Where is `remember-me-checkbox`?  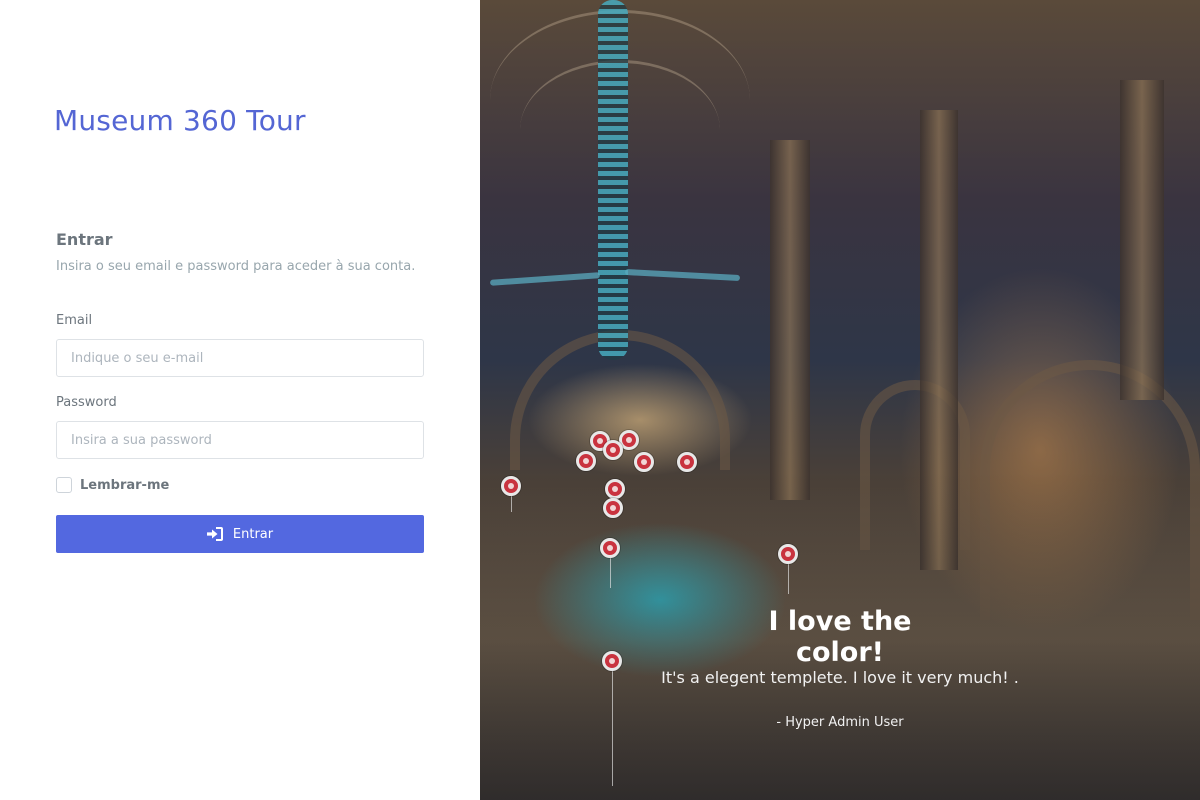 remember-me-checkbox is located at coordinates (64, 485).